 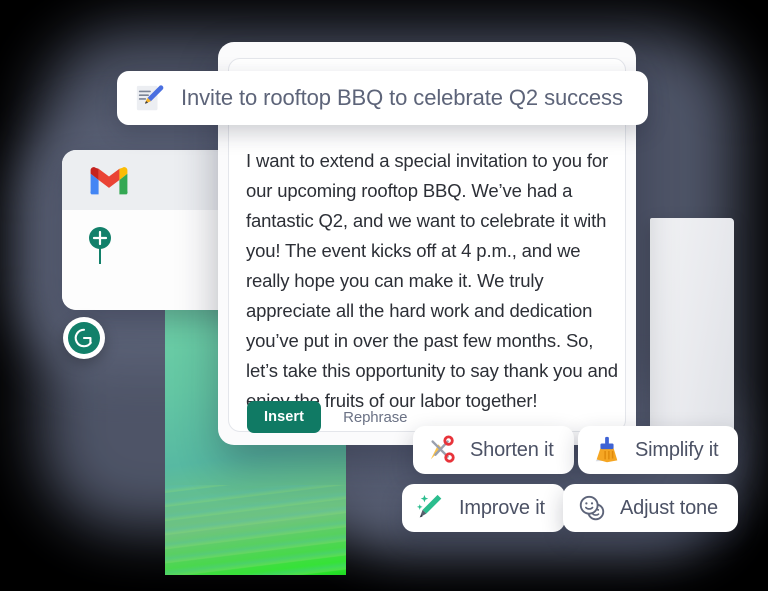 I want to click on chip-shorten-it: Shorten it, so click(x=493, y=450).